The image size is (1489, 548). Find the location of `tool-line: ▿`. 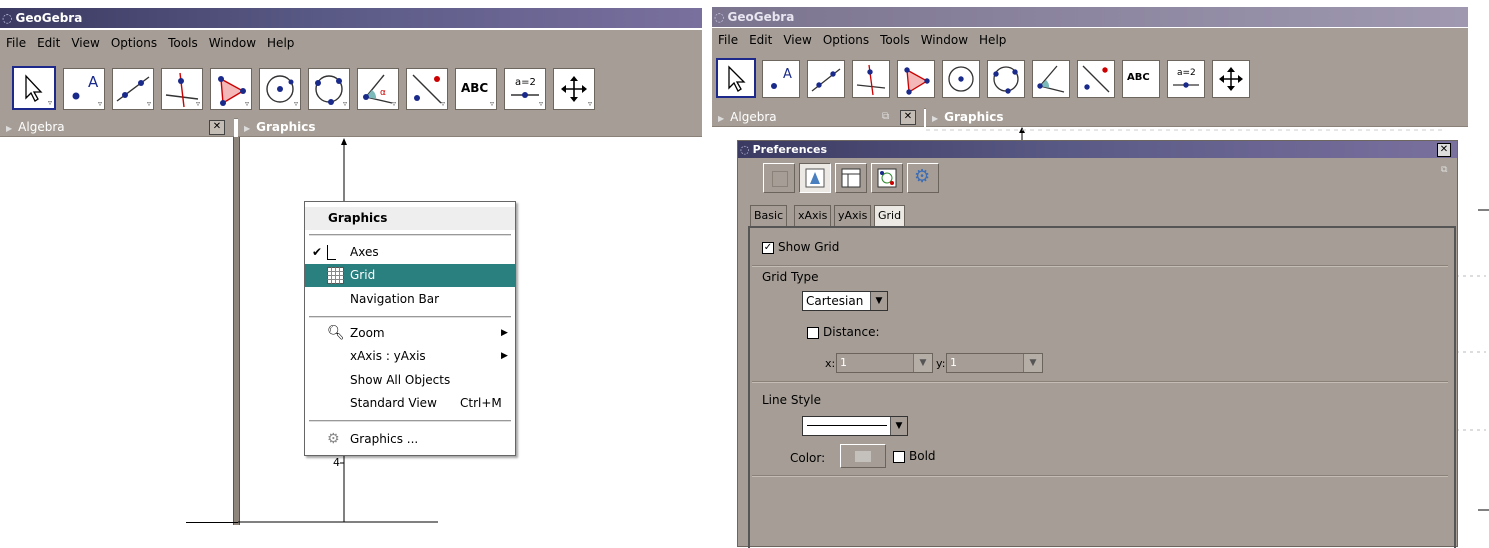

tool-line: ▿ is located at coordinates (133, 89).